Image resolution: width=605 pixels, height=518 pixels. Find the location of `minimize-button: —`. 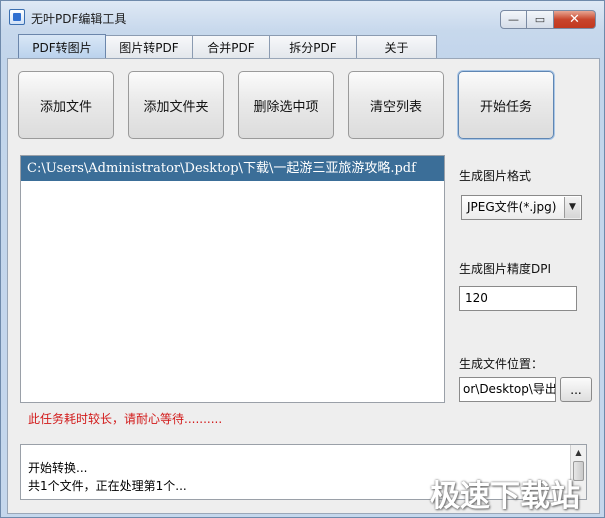

minimize-button: — is located at coordinates (513, 19).